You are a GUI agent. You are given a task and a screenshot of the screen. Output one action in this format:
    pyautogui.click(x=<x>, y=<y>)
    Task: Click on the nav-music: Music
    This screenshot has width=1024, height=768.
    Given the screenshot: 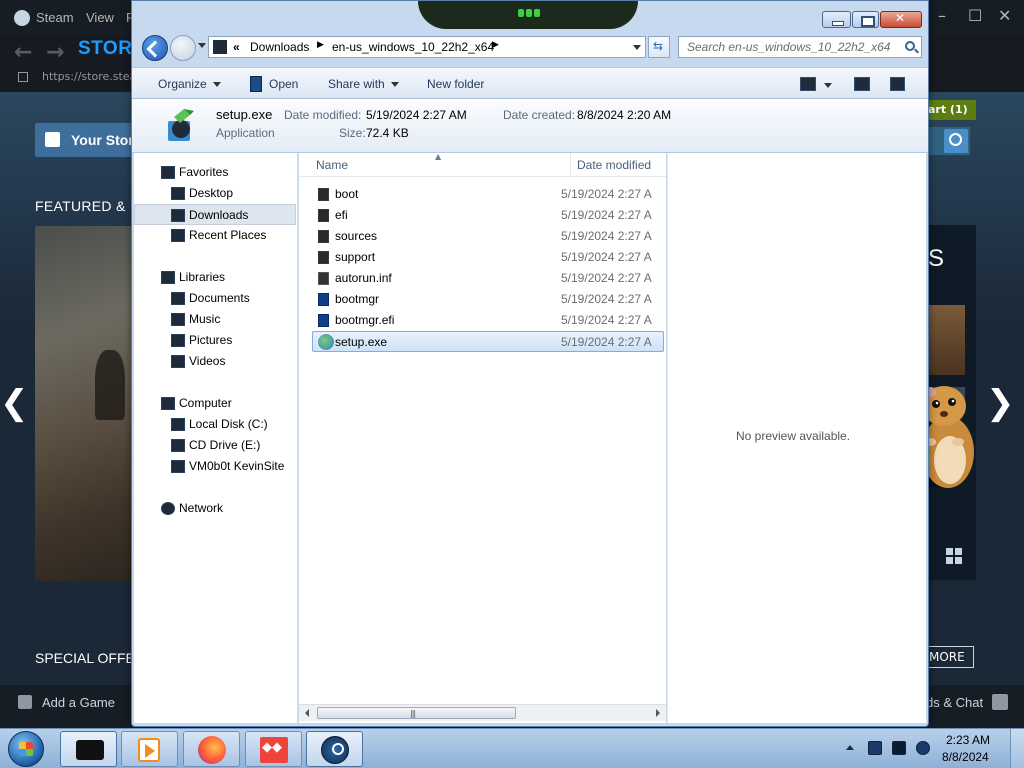 What is the action you would take?
    pyautogui.click(x=215, y=319)
    